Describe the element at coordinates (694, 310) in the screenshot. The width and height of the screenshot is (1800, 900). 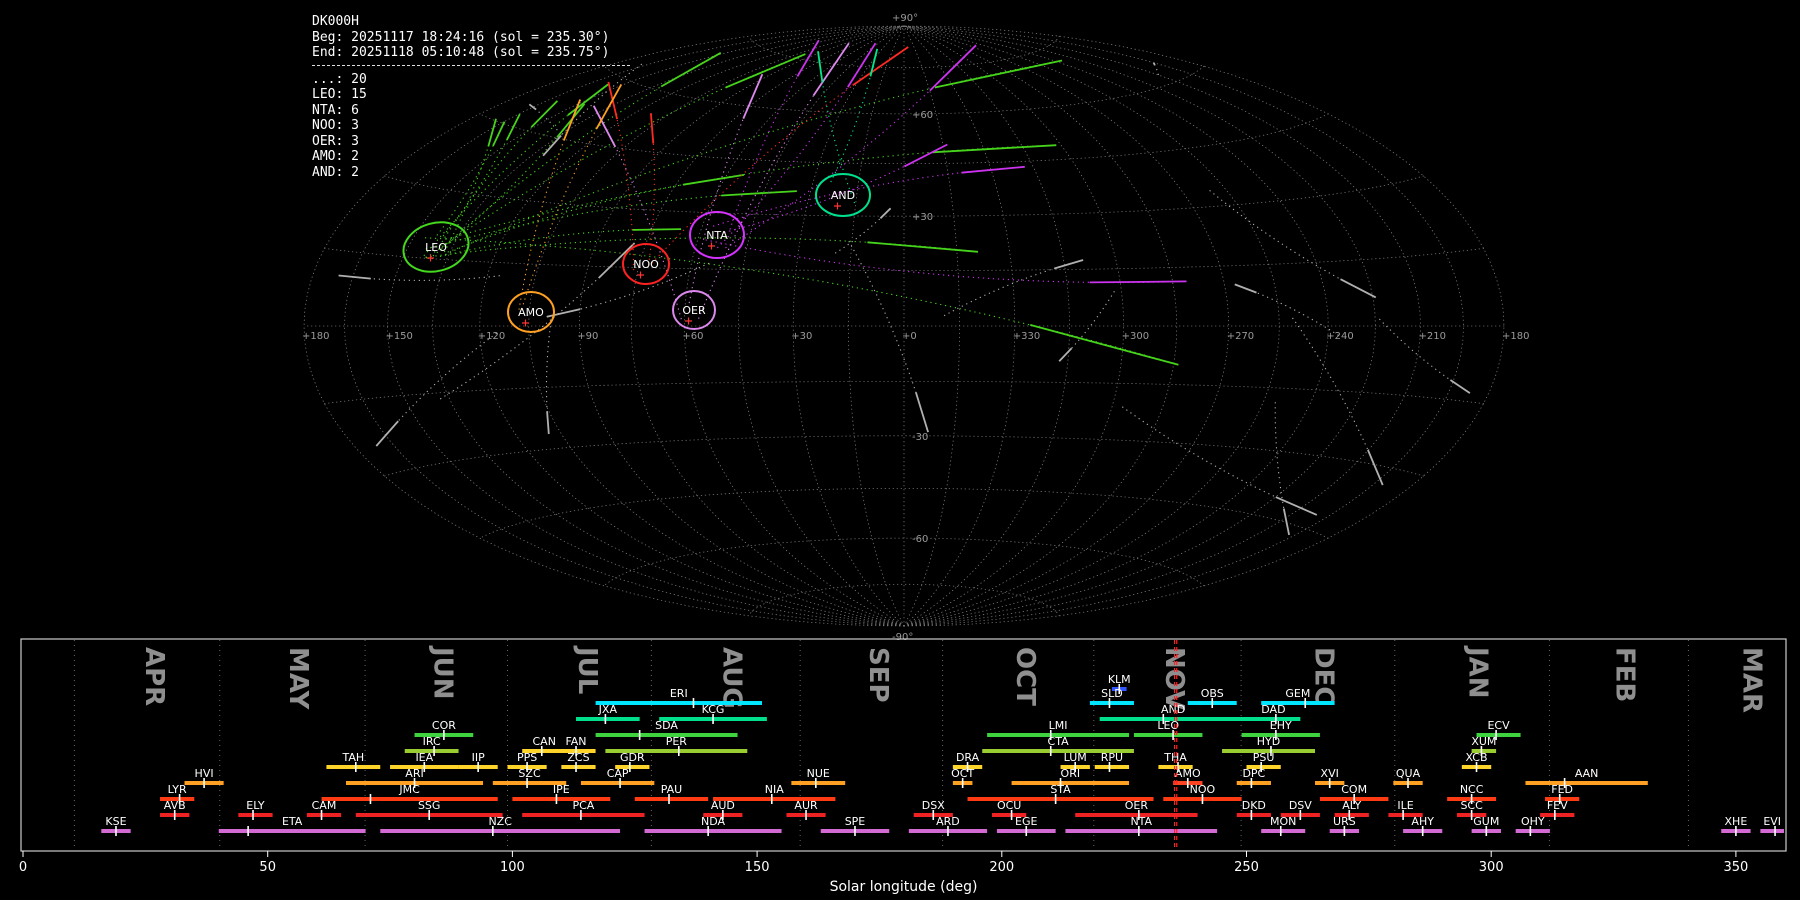
I see `radiant-code-label: OER` at that location.